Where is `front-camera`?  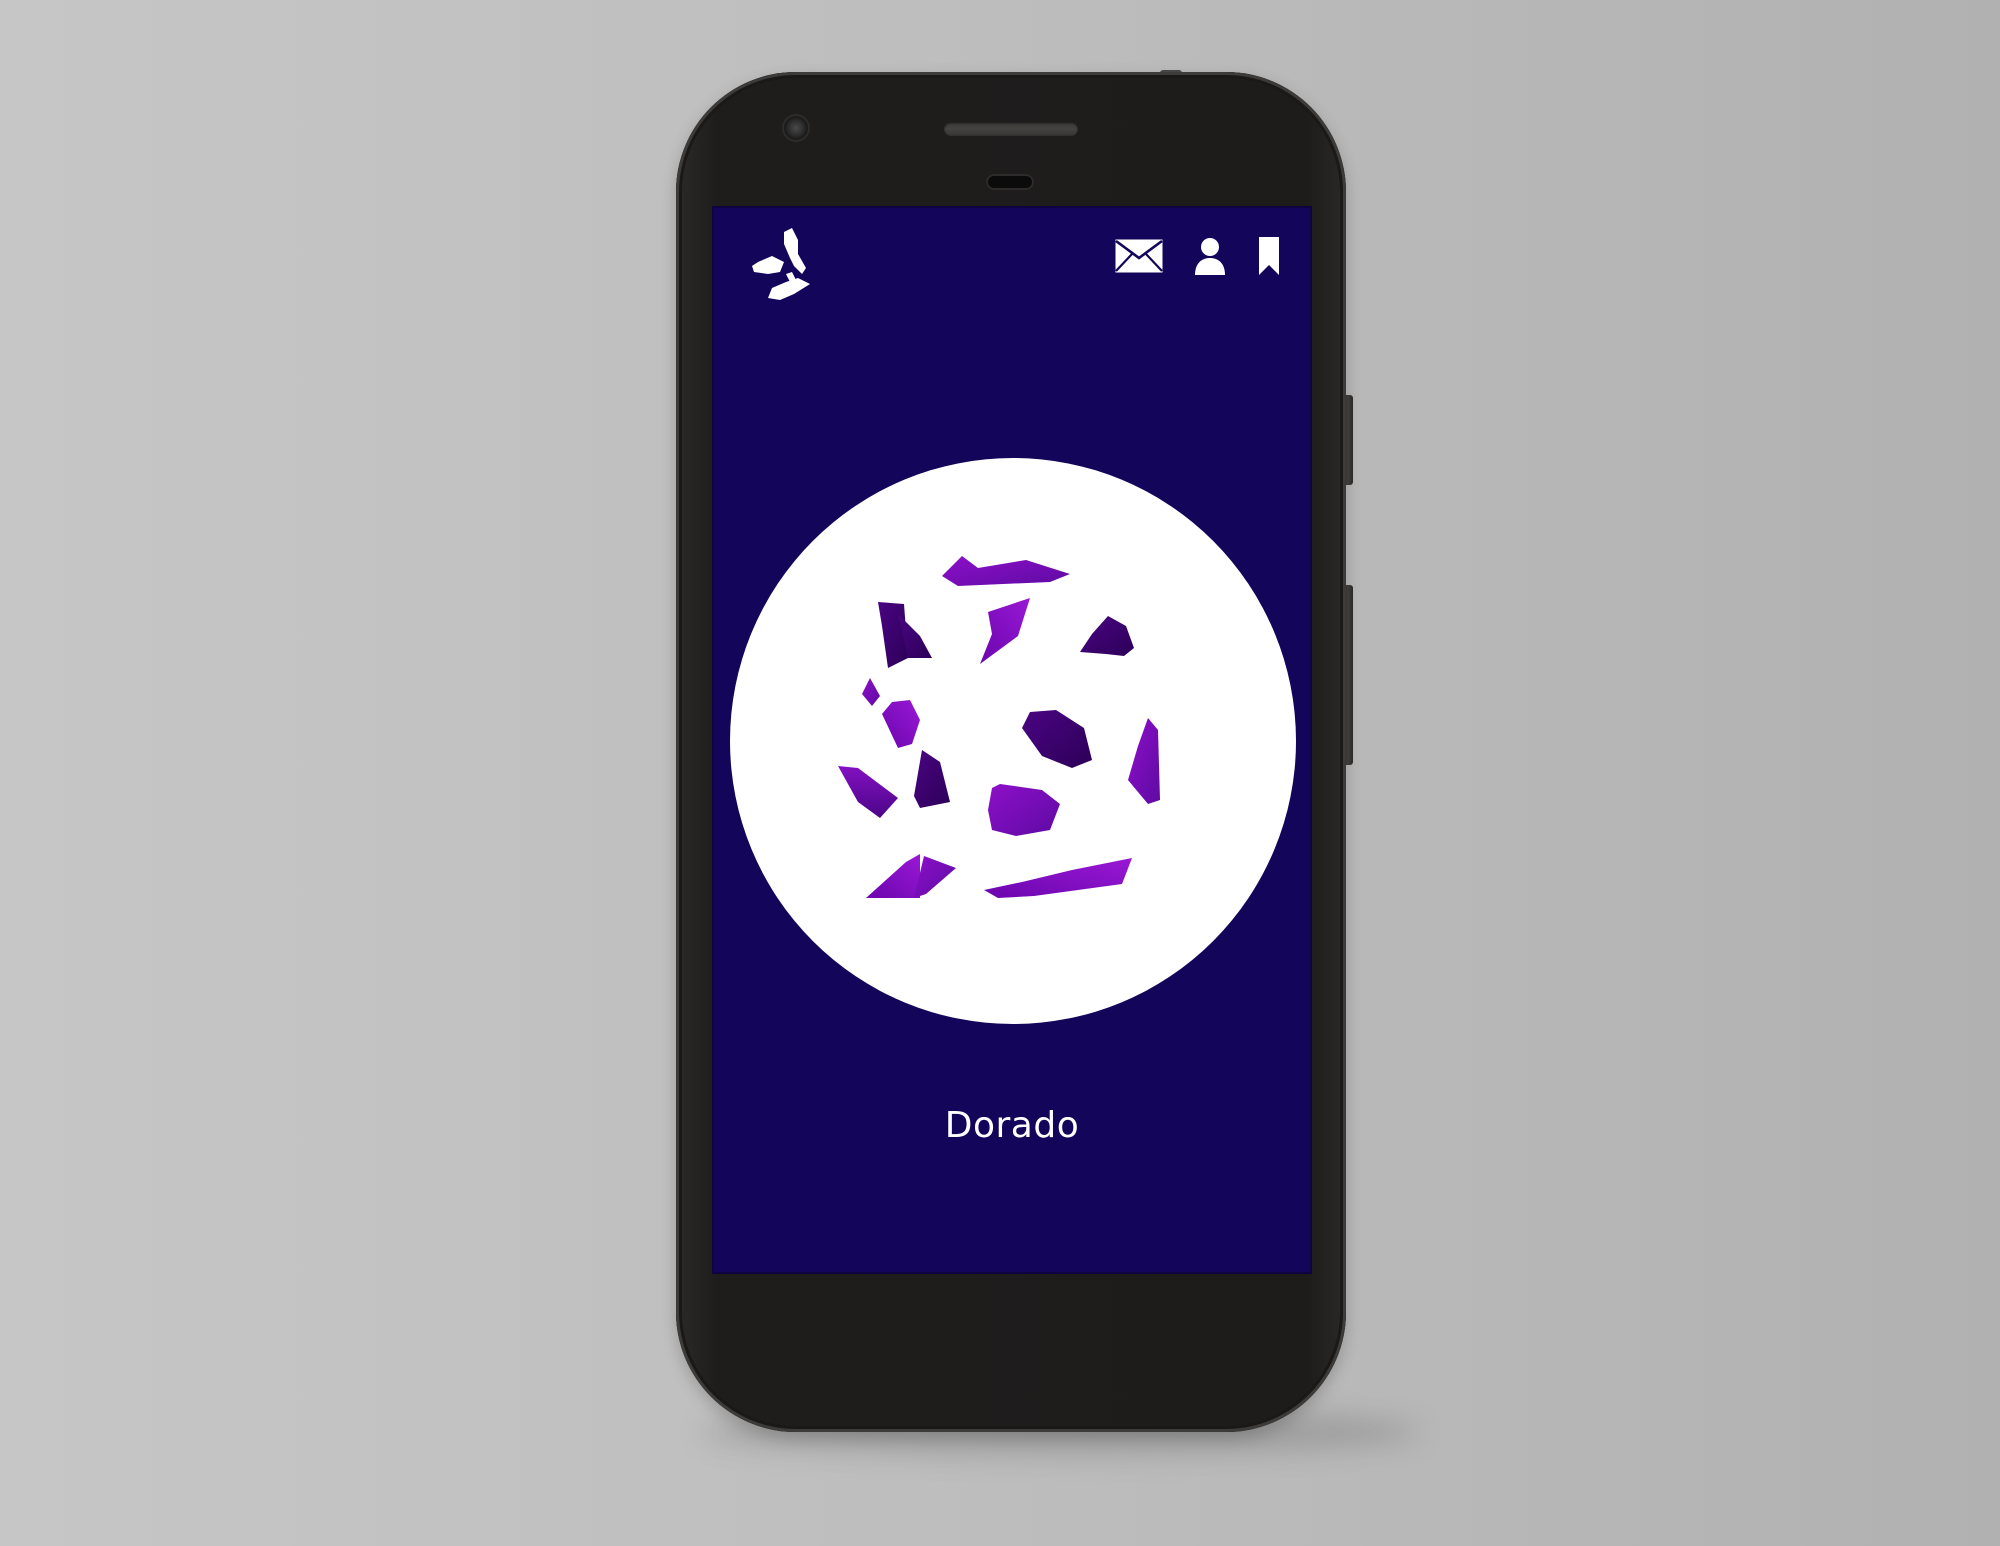
front-camera is located at coordinates (796, 128).